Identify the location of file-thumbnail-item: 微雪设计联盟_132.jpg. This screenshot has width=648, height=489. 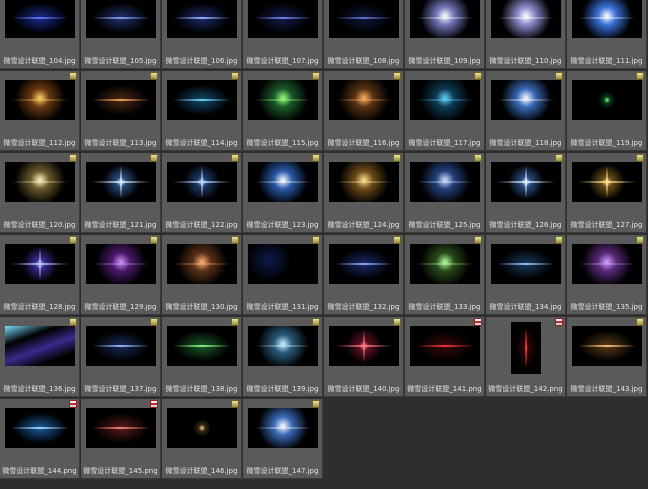
(364, 275).